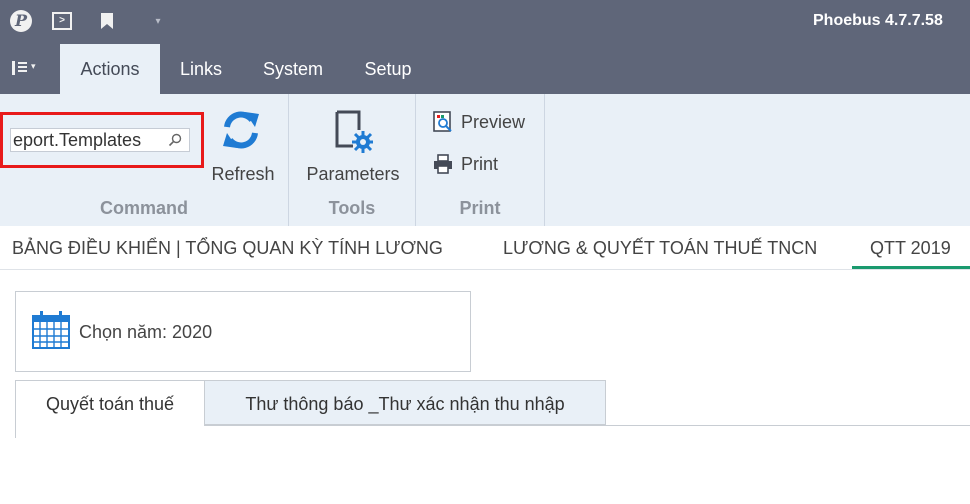 Image resolution: width=970 pixels, height=504 pixels. What do you see at coordinates (201, 69) in the screenshot?
I see `tab-links: Links` at bounding box center [201, 69].